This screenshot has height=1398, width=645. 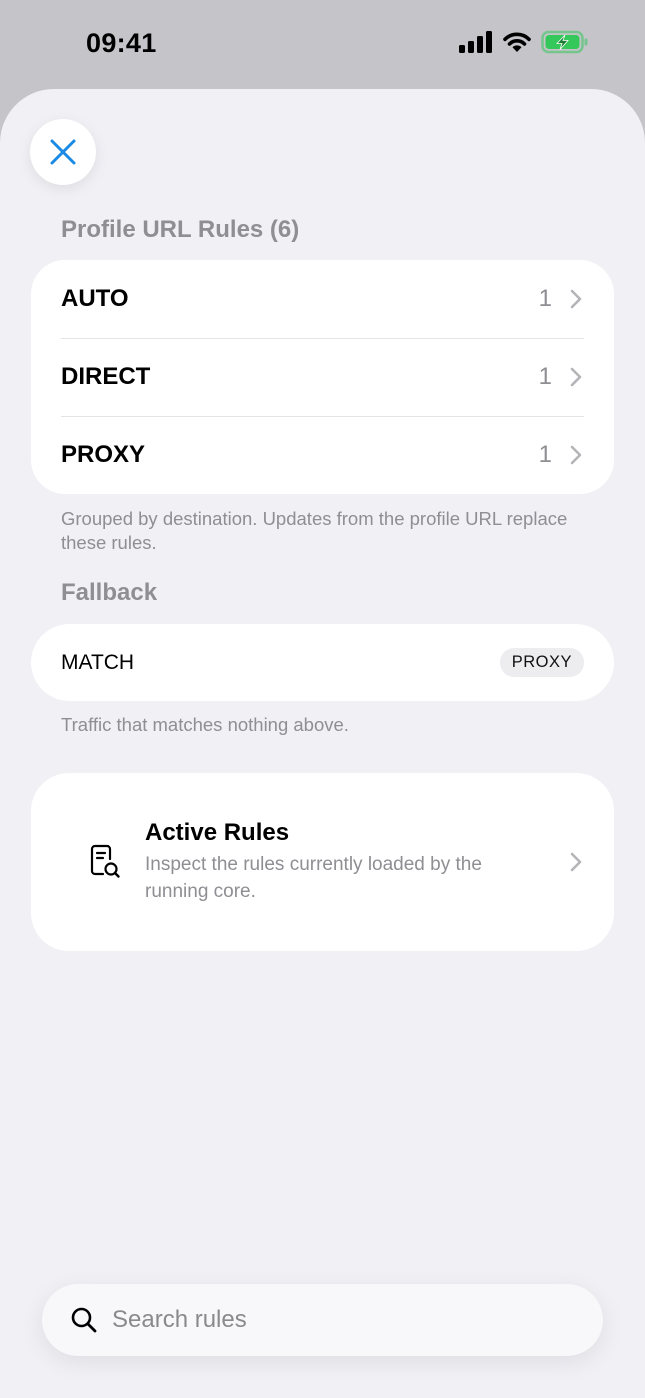 I want to click on rule-group-proxy: PROXY 1, so click(x=322, y=455).